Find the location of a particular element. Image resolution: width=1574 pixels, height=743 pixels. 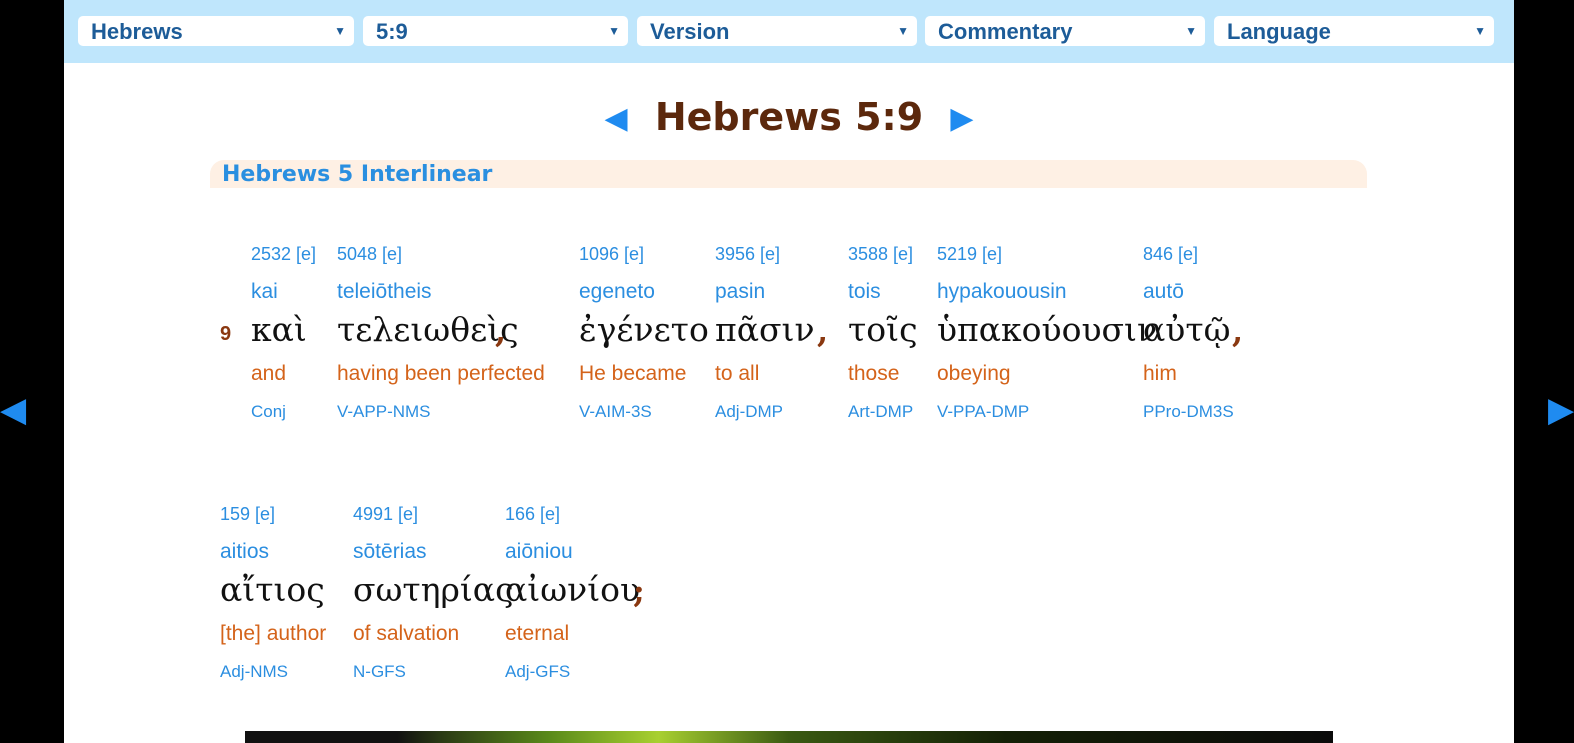

parsing-link: Adj-GFS is located at coordinates (537, 672).